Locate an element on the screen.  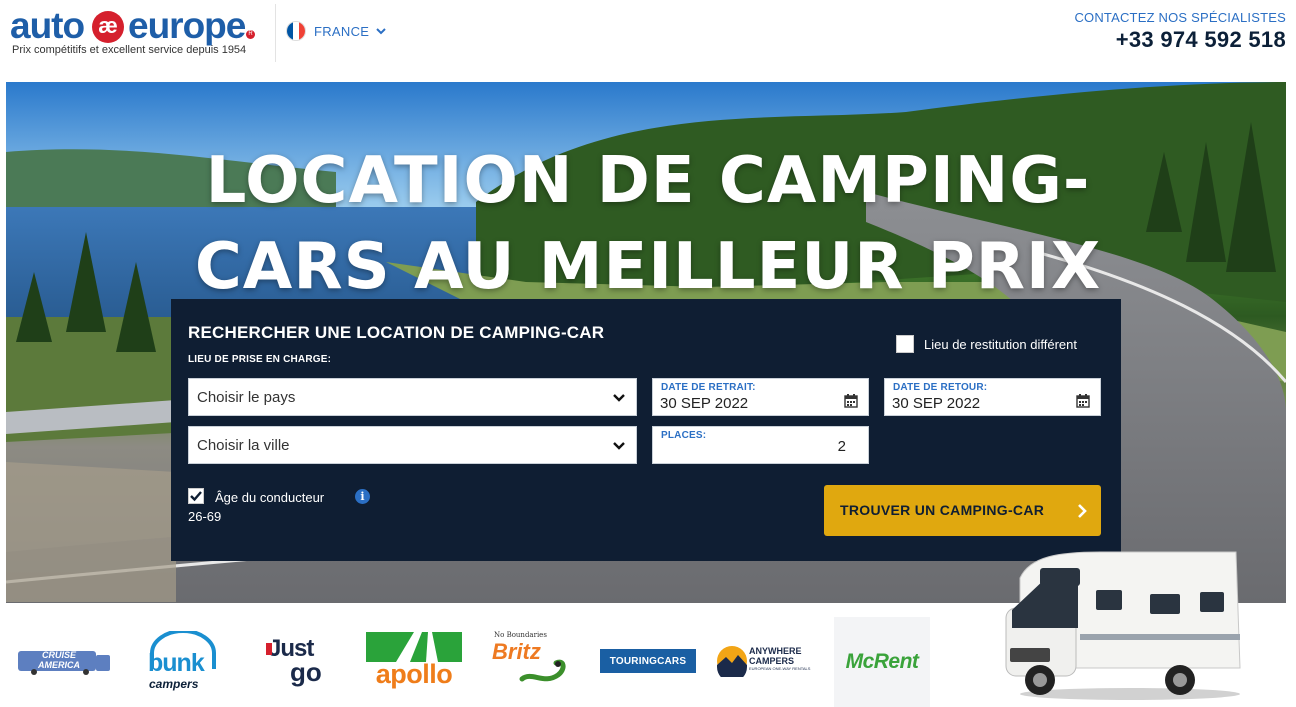
search-panel-title: RECHERCHER UNE LOCATION DE CAMPING-CAR is located at coordinates (396, 332).